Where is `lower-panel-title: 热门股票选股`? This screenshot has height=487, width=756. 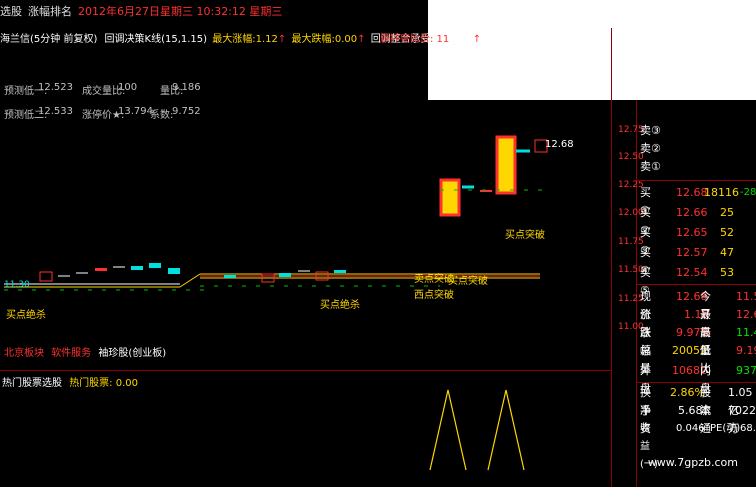 lower-panel-title: 热门股票选股 is located at coordinates (32, 383).